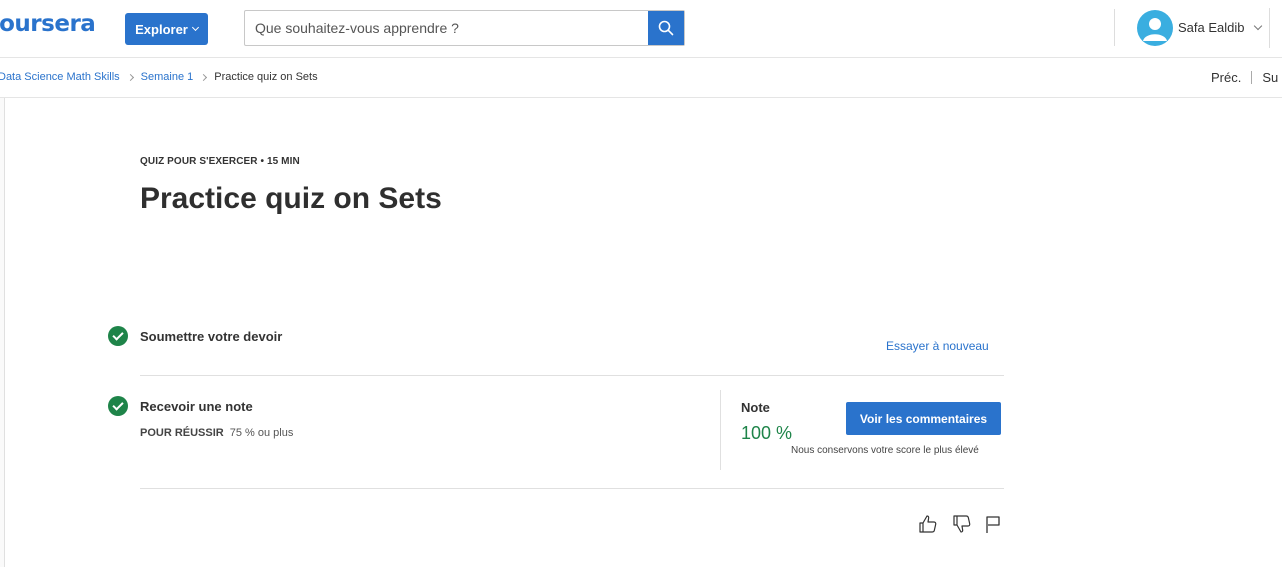 The height and width of the screenshot is (567, 1282). I want to click on next-link: Su, so click(1270, 77).